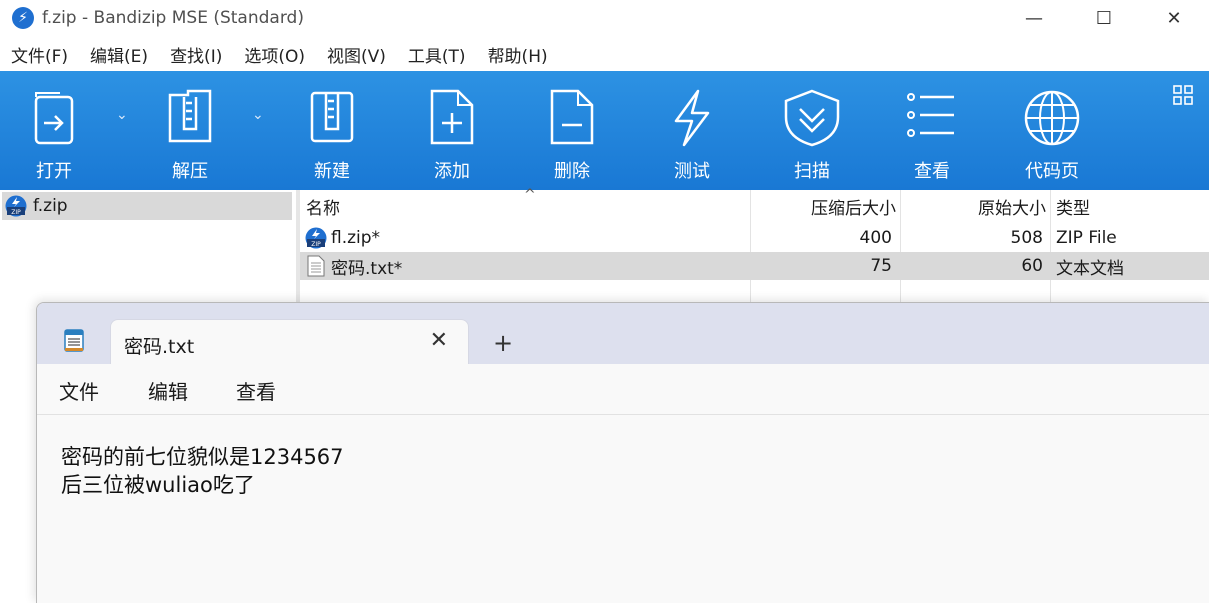  Describe the element at coordinates (173, 18) in the screenshot. I see `window-title: f.zip - Bandizip MSE (Standard)` at that location.